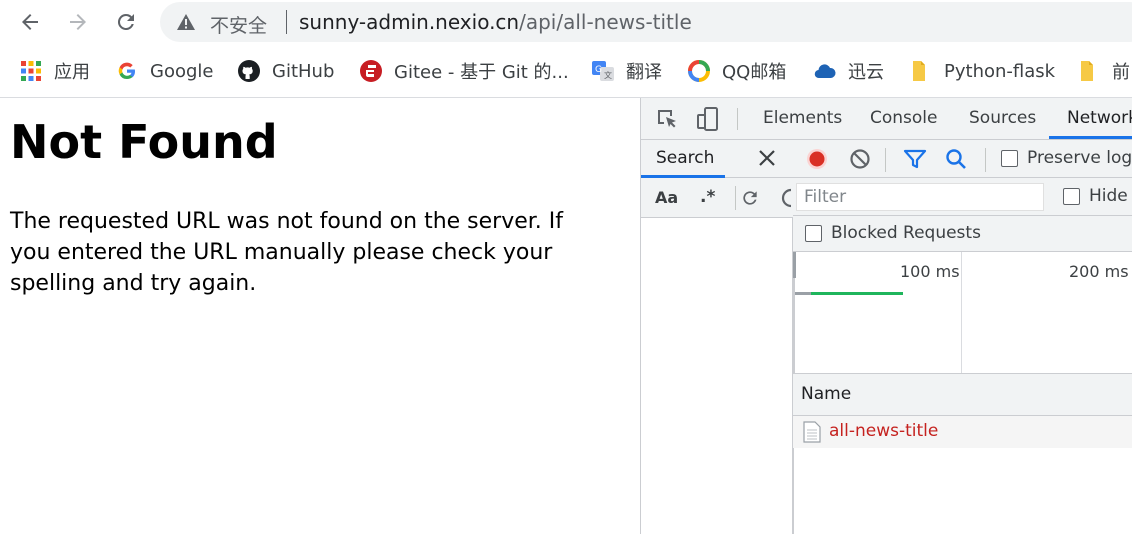 The height and width of the screenshot is (534, 1132). Describe the element at coordinates (915, 159) in the screenshot. I see `filter-icon` at that location.